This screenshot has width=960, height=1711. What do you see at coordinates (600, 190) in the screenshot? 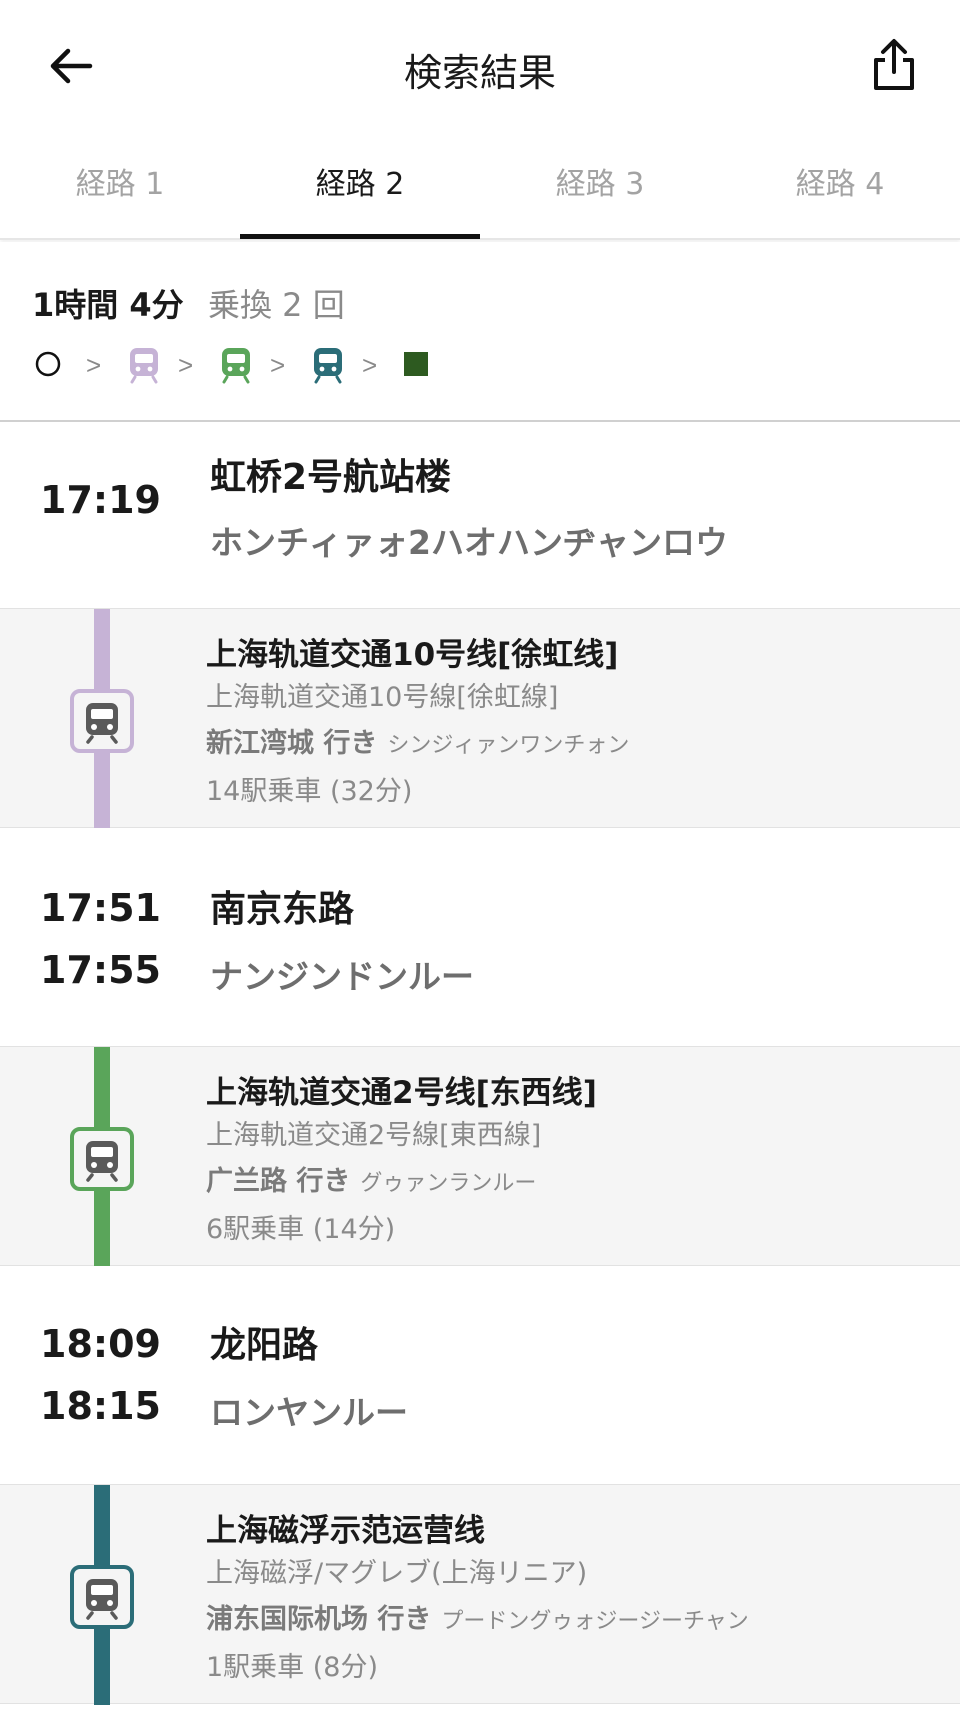
I see `tab-route-3: 経路 3` at bounding box center [600, 190].